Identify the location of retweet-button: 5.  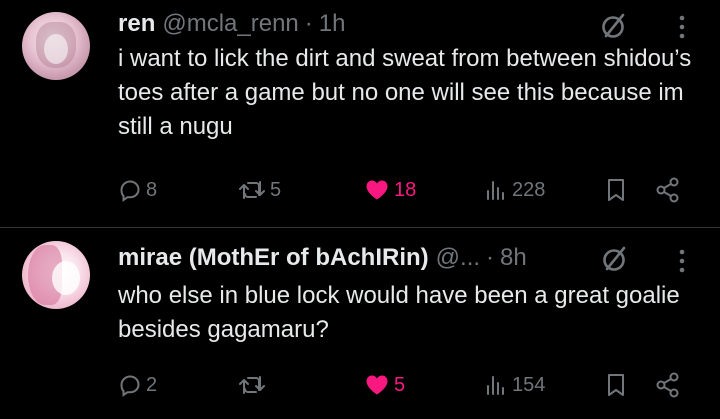
(259, 190).